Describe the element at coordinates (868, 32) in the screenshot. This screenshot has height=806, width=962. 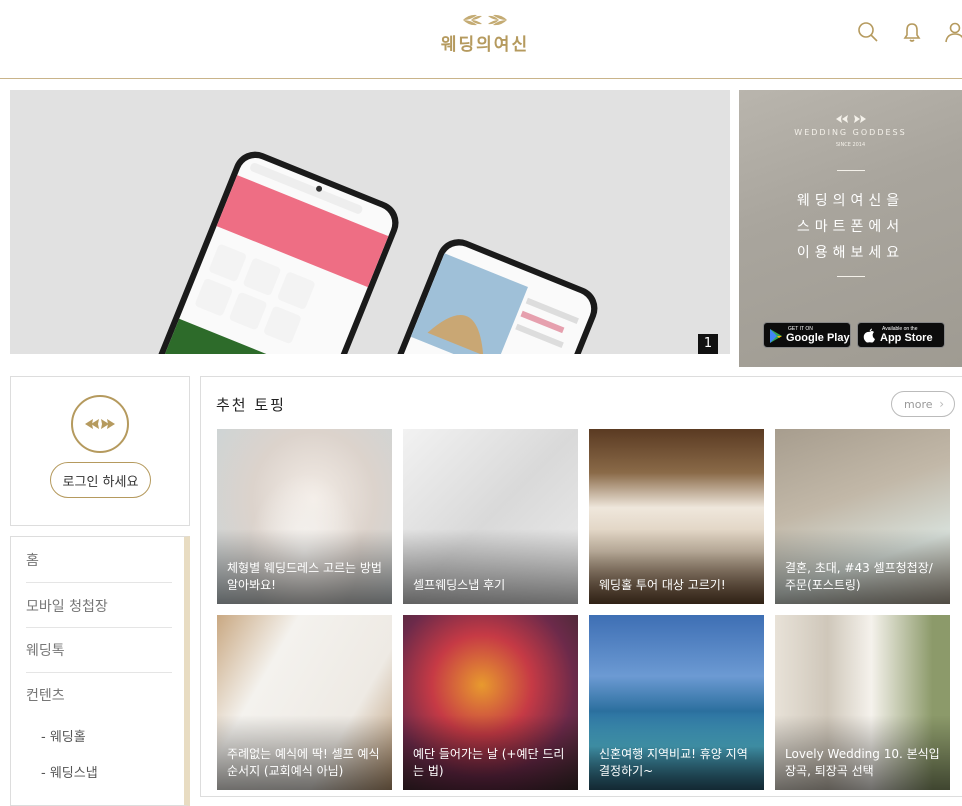
I see `search-icon` at that location.